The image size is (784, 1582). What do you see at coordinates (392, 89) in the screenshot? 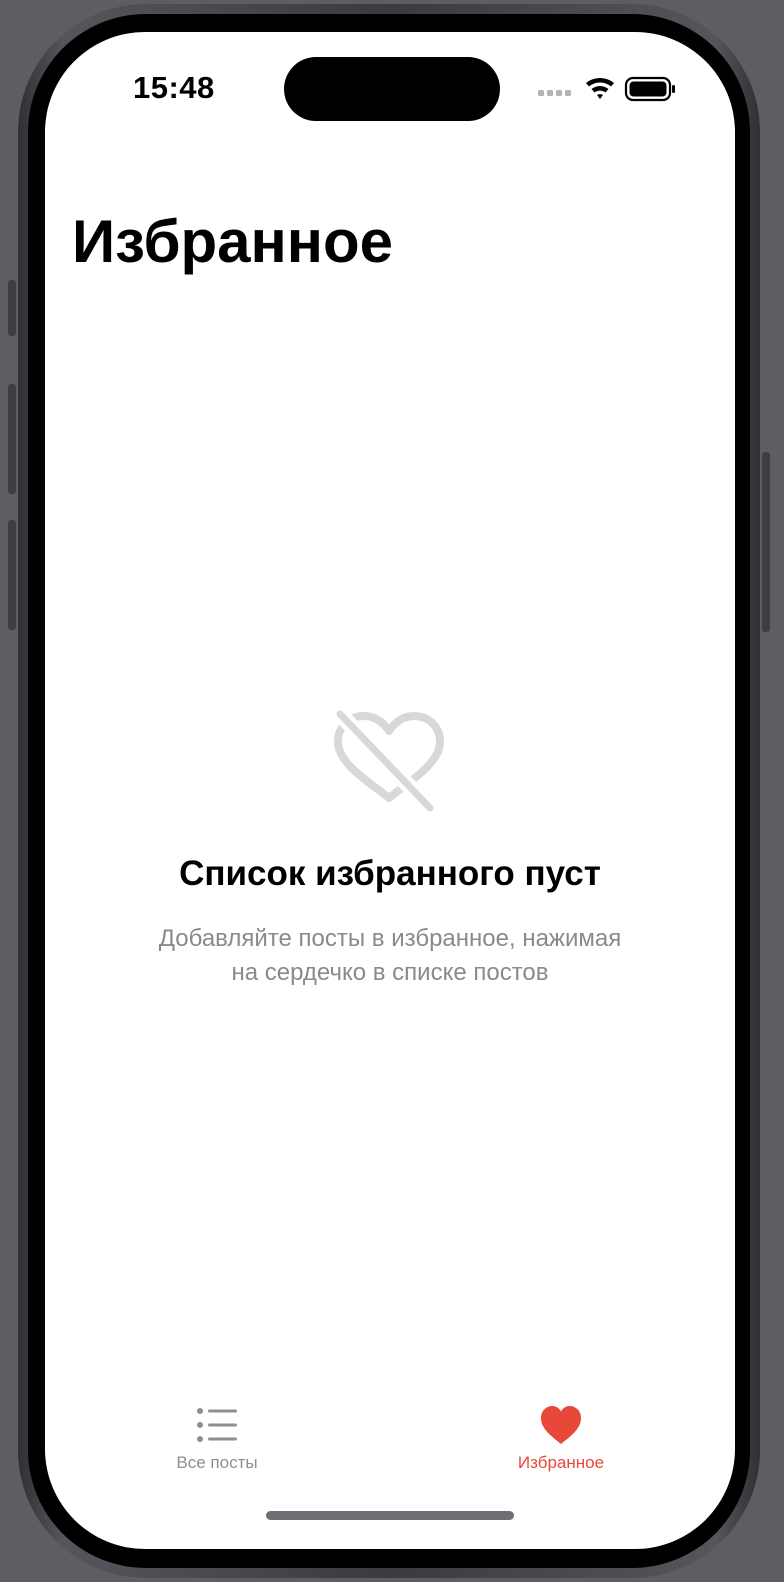
I see `dynamic-island` at bounding box center [392, 89].